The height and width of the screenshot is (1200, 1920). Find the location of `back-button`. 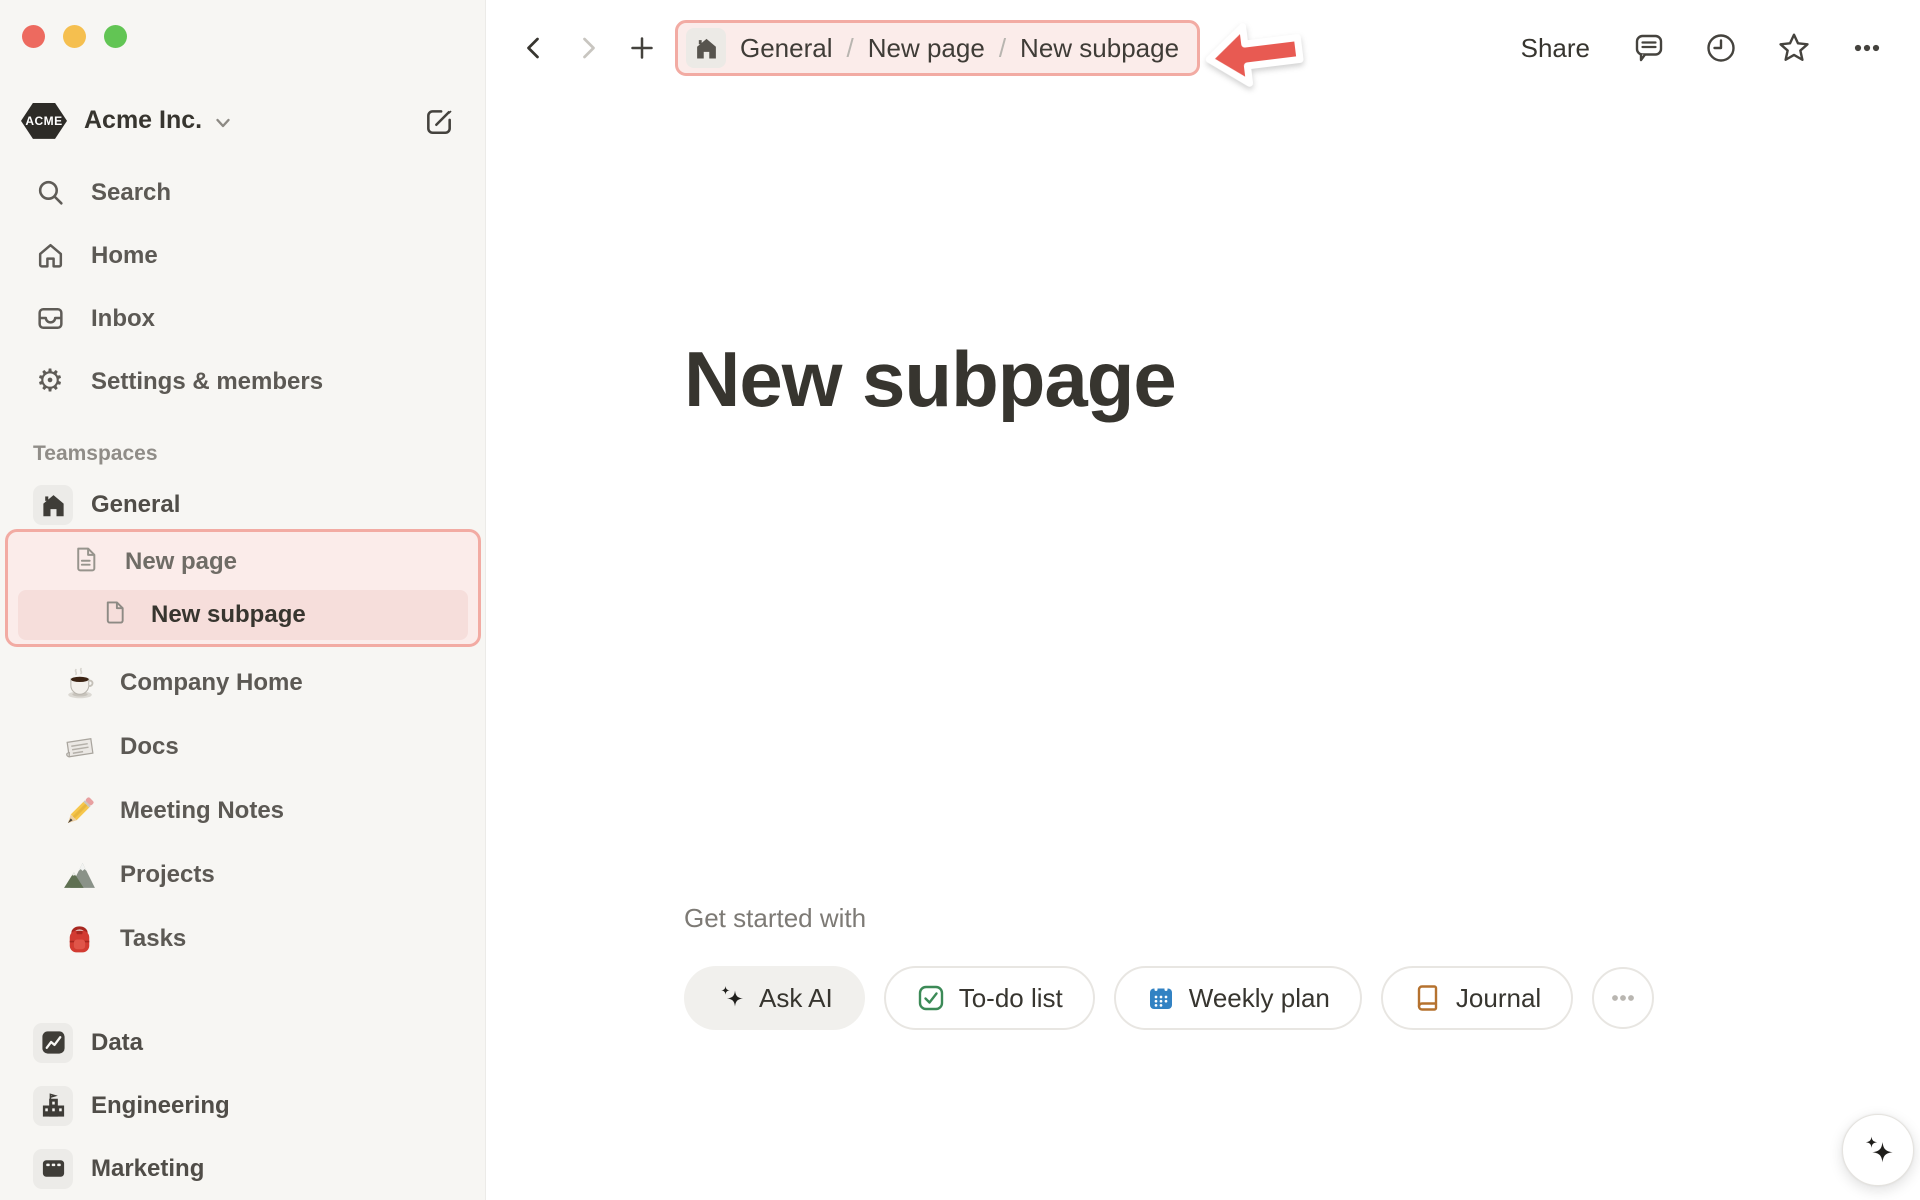

back-button is located at coordinates (534, 48).